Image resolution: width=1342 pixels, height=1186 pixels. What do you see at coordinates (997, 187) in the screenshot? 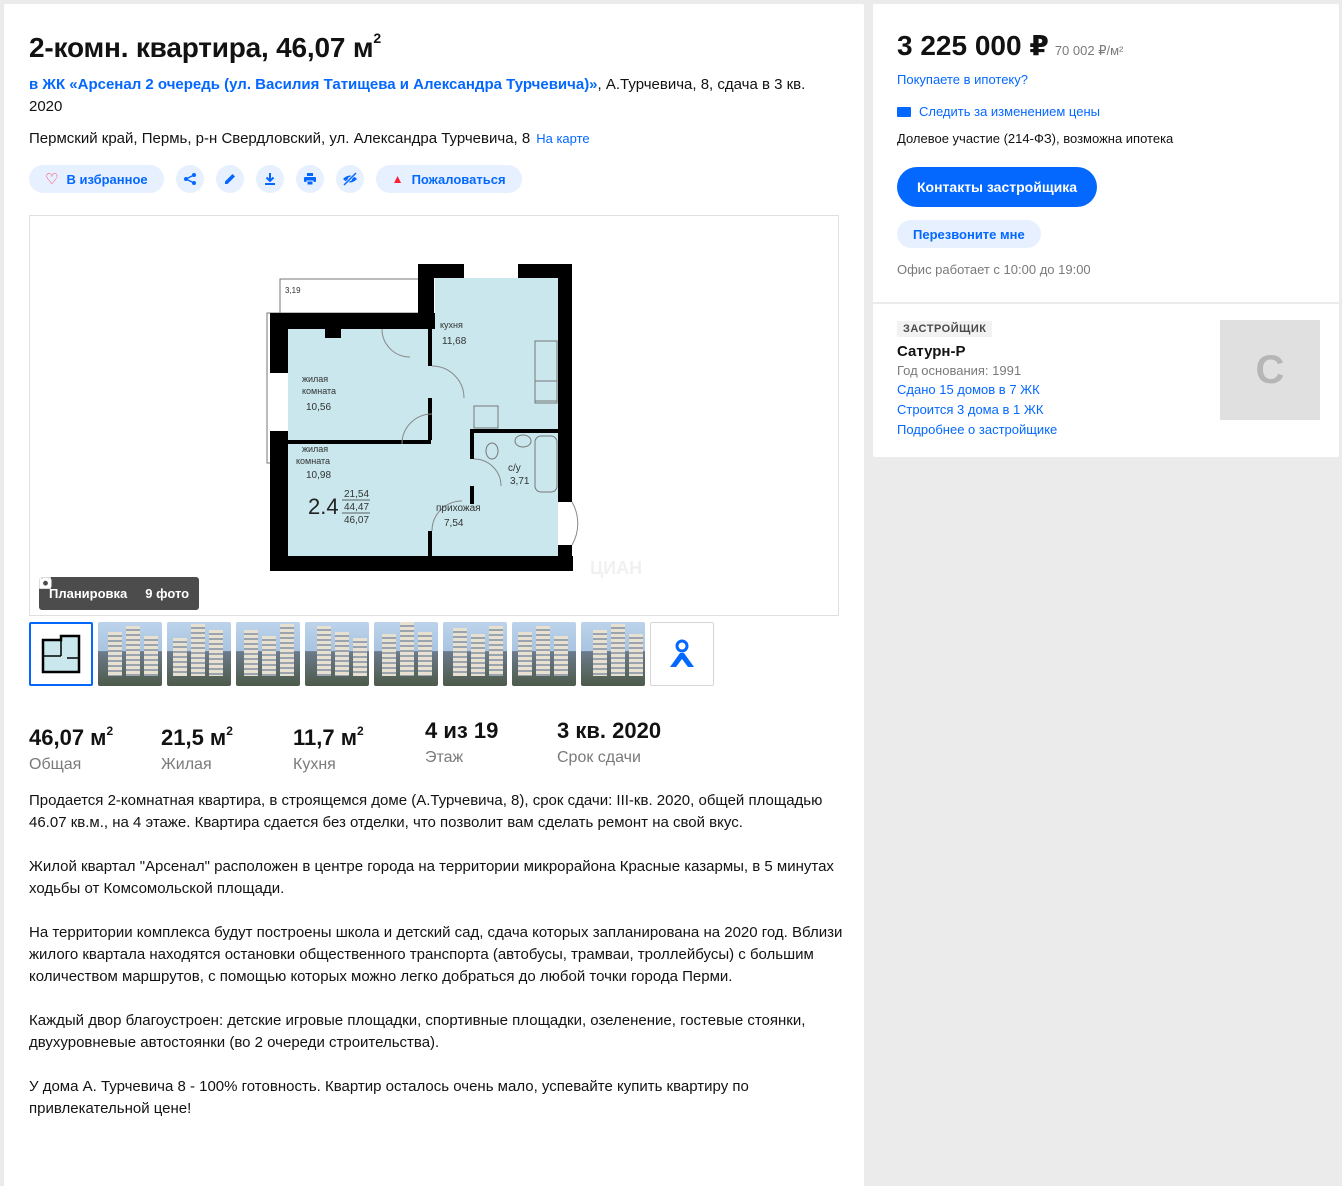
I see `contacts-button: Контакты застройщика` at bounding box center [997, 187].